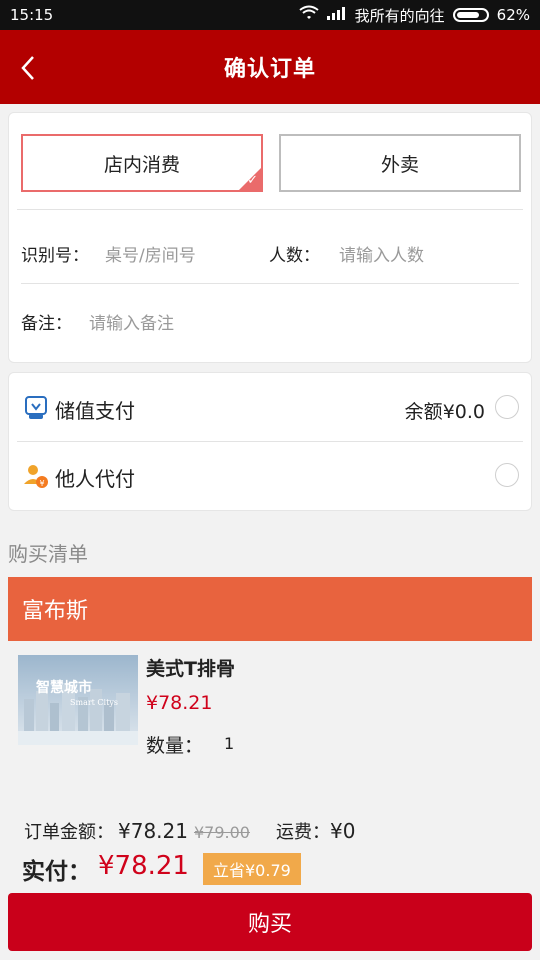 Image resolution: width=540 pixels, height=960 pixels. What do you see at coordinates (336, 15) in the screenshot?
I see `signal-icon` at bounding box center [336, 15].